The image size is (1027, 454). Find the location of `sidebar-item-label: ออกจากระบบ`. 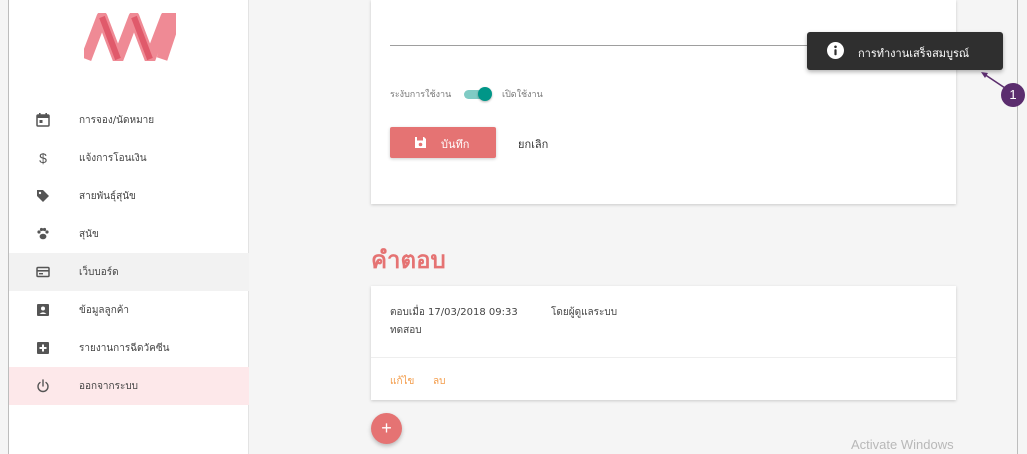

sidebar-item-label: ออกจากระบบ is located at coordinates (109, 386).